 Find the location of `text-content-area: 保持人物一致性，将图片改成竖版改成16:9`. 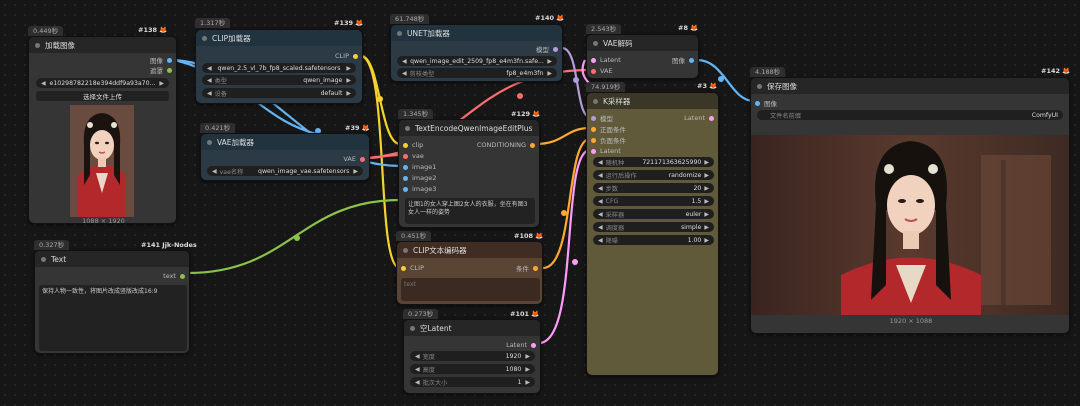

text-content-area: 保持人物一致性，将图片改成竖版改成16:9 is located at coordinates (113, 318).